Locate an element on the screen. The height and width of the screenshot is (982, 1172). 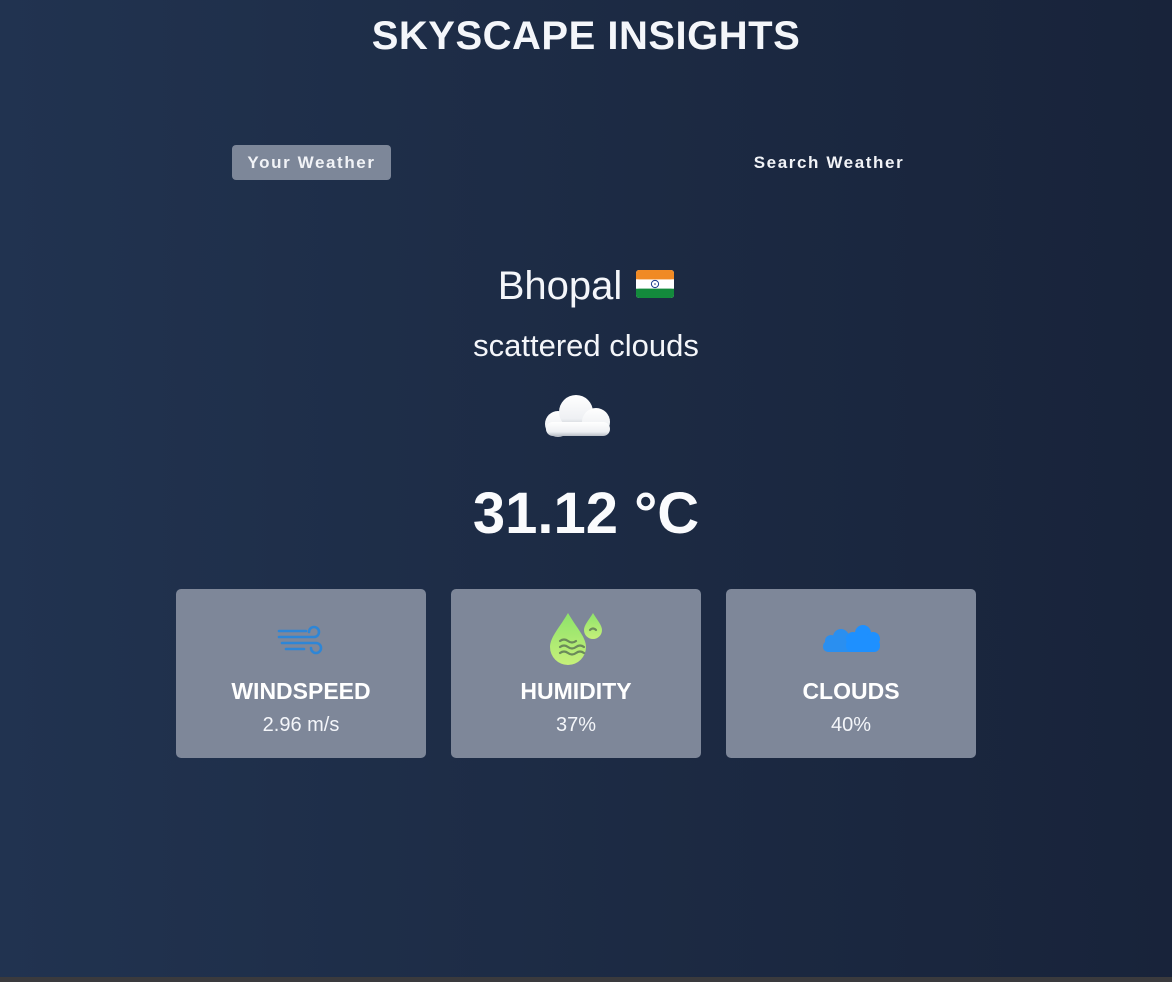
app-title: SKYSCAPE INSIGHTS is located at coordinates (586, 36).